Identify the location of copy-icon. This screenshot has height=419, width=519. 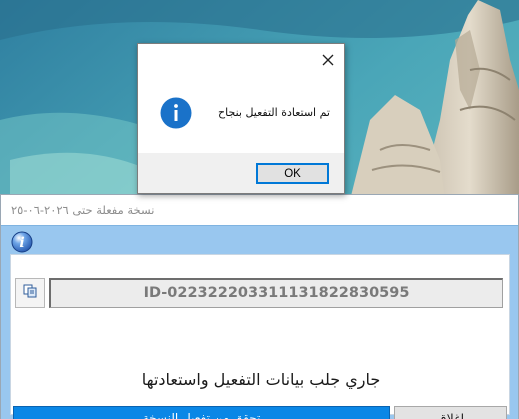
(30, 293).